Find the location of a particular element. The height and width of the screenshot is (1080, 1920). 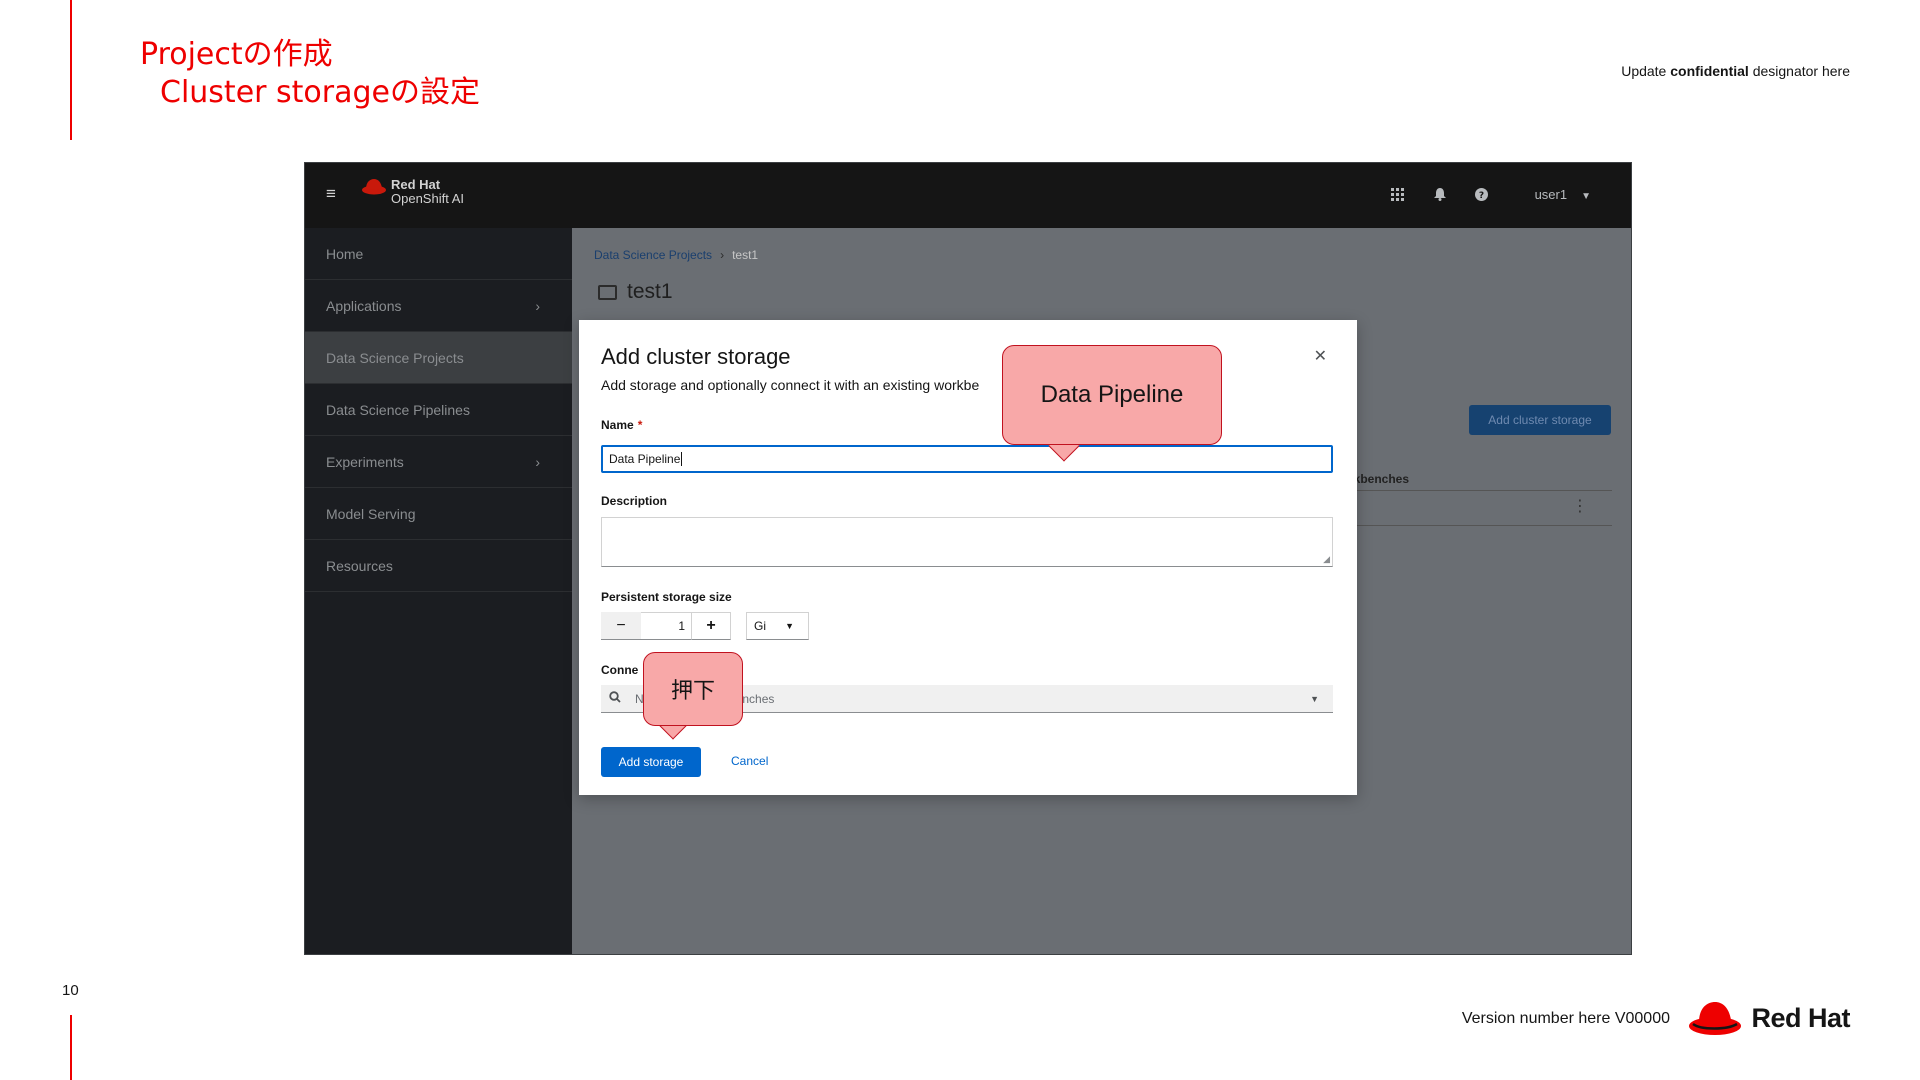

version-label: Version number here V00000 is located at coordinates (1565, 1018).